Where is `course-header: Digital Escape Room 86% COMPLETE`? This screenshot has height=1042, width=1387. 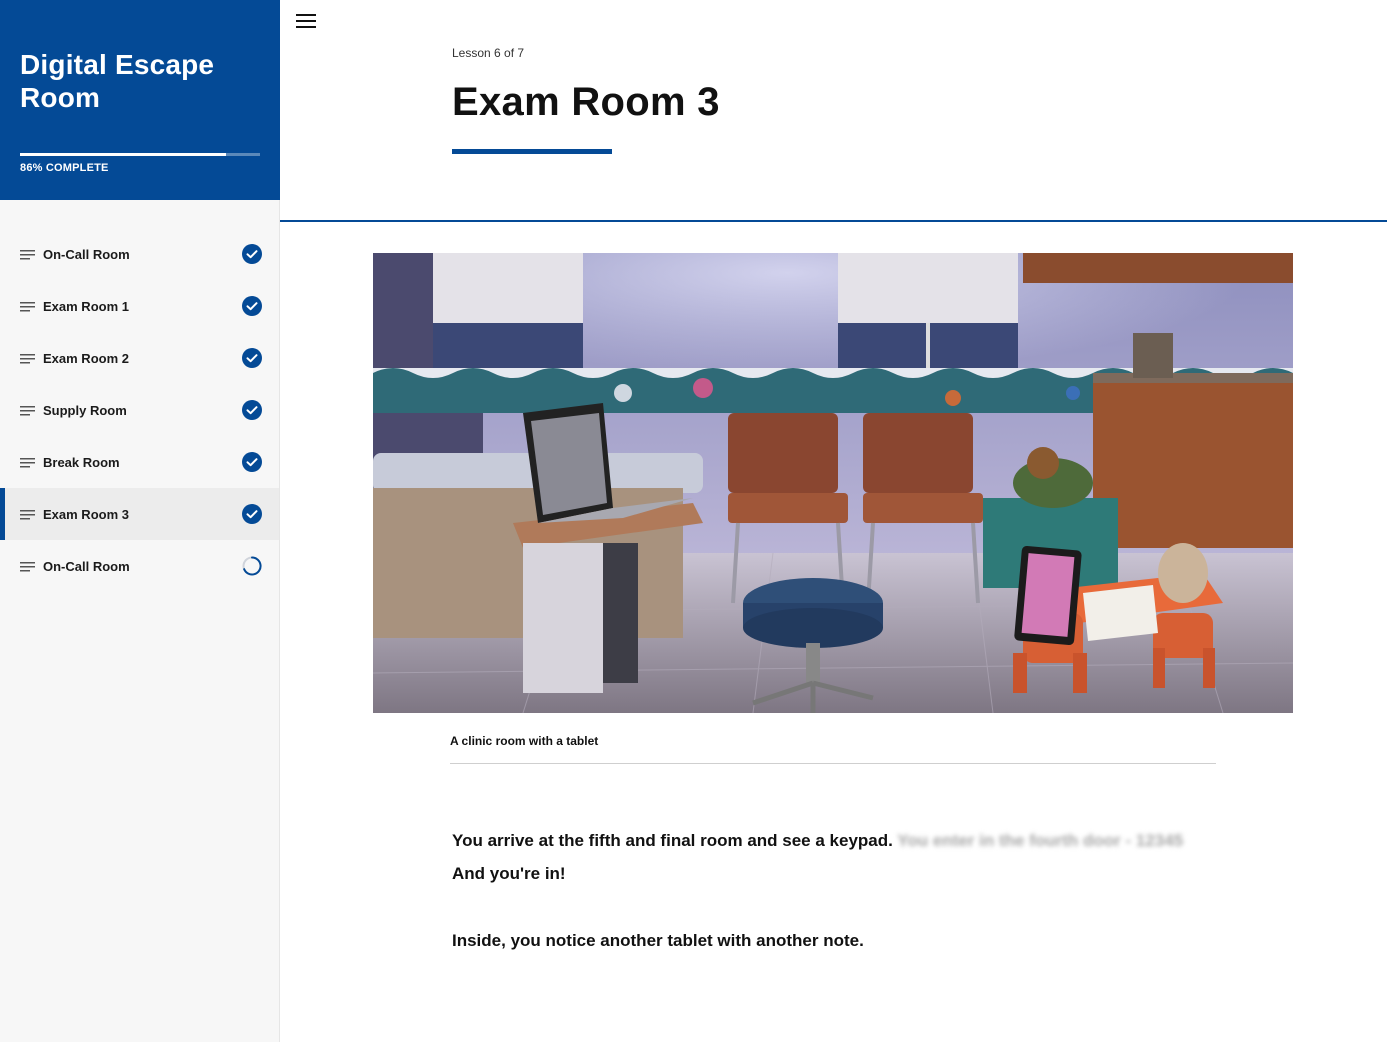 course-header: Digital Escape Room 86% COMPLETE is located at coordinates (140, 100).